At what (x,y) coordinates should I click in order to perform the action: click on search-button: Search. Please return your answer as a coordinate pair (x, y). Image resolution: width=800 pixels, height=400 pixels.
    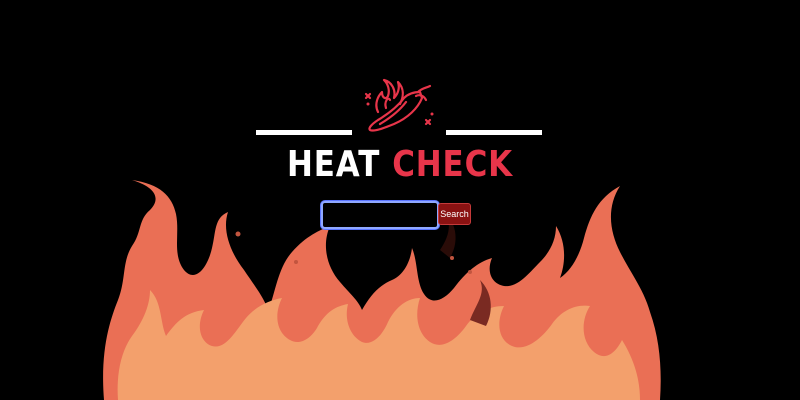
    Looking at the image, I should click on (454, 214).